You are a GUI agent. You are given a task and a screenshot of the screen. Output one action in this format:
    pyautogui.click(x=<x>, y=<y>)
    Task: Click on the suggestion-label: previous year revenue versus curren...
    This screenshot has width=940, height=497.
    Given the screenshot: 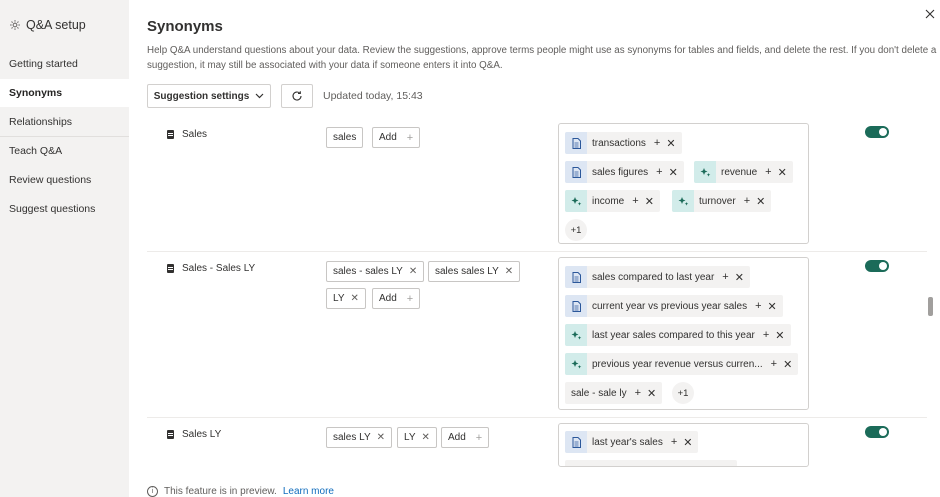 What is the action you would take?
    pyautogui.click(x=677, y=364)
    